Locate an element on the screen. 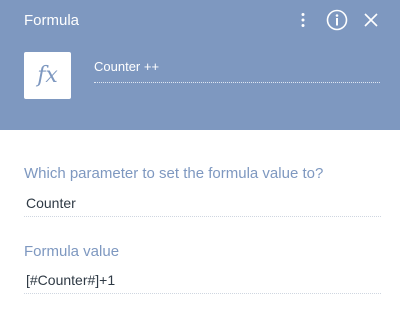 The width and height of the screenshot is (400, 325). element-name-value: Counter ++ is located at coordinates (127, 66).